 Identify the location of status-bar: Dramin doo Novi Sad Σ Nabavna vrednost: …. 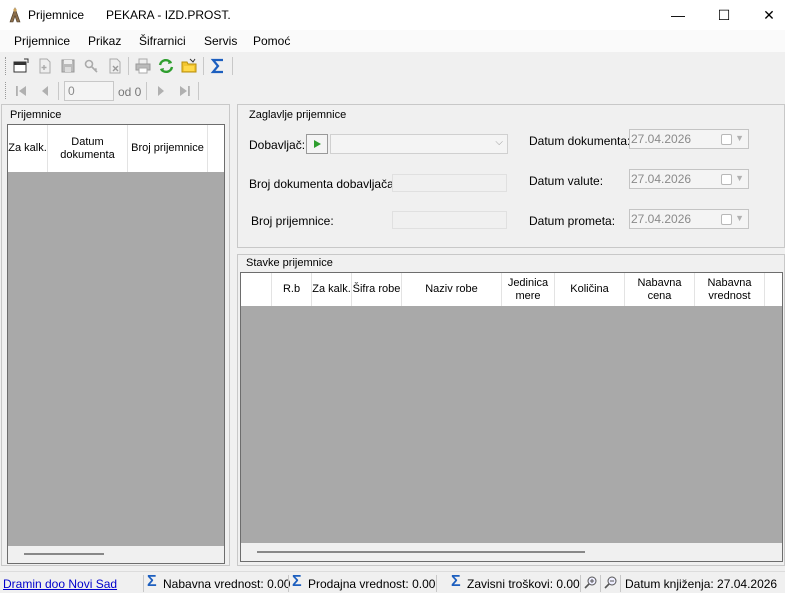
(392, 582).